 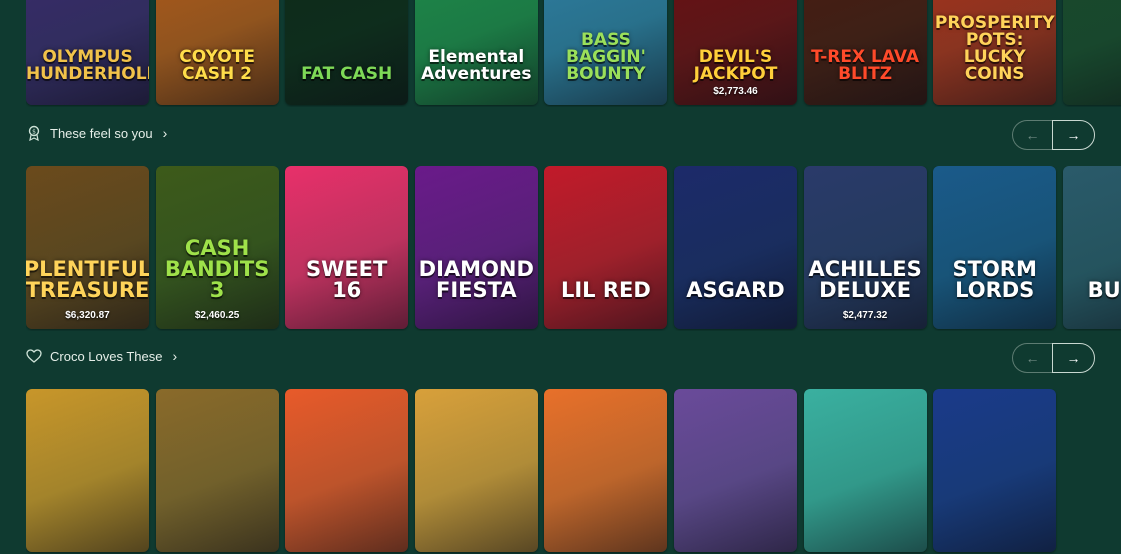 What do you see at coordinates (217, 65) in the screenshot?
I see `game-title: COYOTE CASH 2` at bounding box center [217, 65].